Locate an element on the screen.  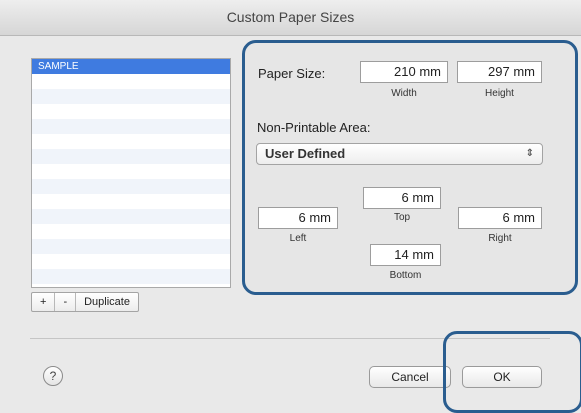
ok-button: OK is located at coordinates (502, 377).